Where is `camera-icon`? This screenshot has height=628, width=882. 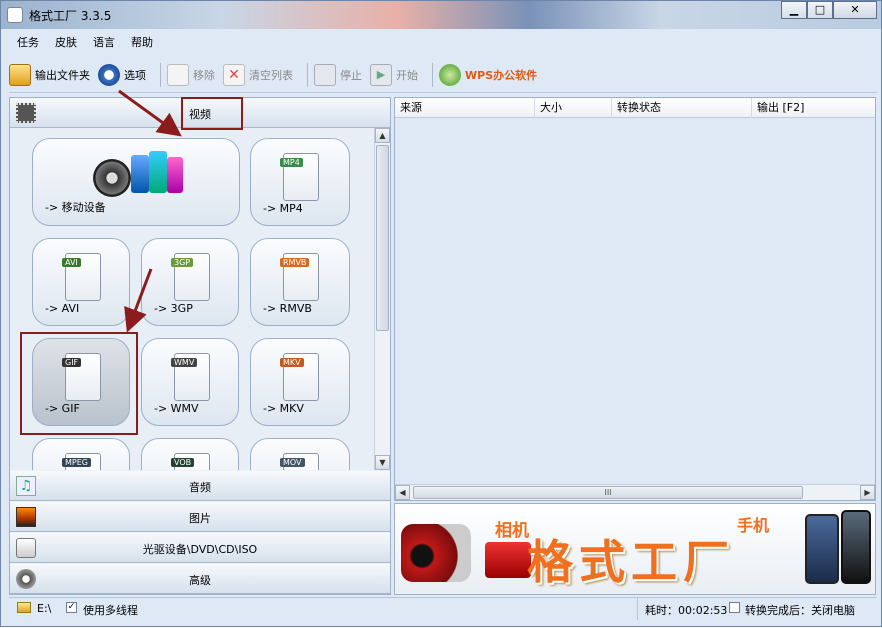
camera-icon is located at coordinates (508, 560).